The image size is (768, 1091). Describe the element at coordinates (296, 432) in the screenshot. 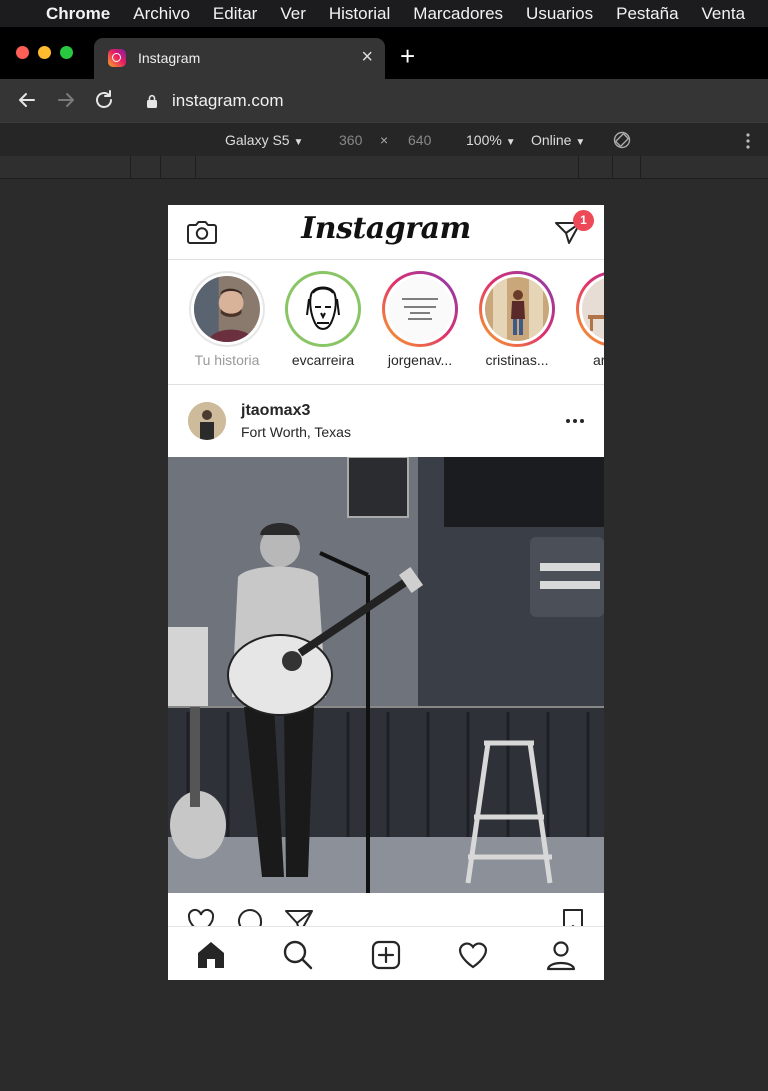

I see `post-location: Fort Worth, Texas` at that location.